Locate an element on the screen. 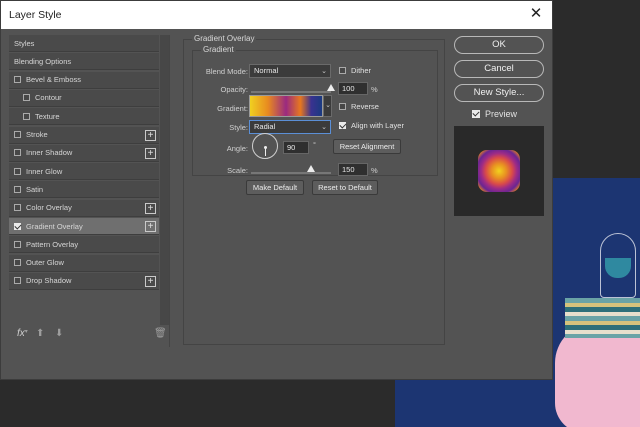 The height and width of the screenshot is (427, 640). fx-icon: fx ▾ is located at coordinates (22, 333).